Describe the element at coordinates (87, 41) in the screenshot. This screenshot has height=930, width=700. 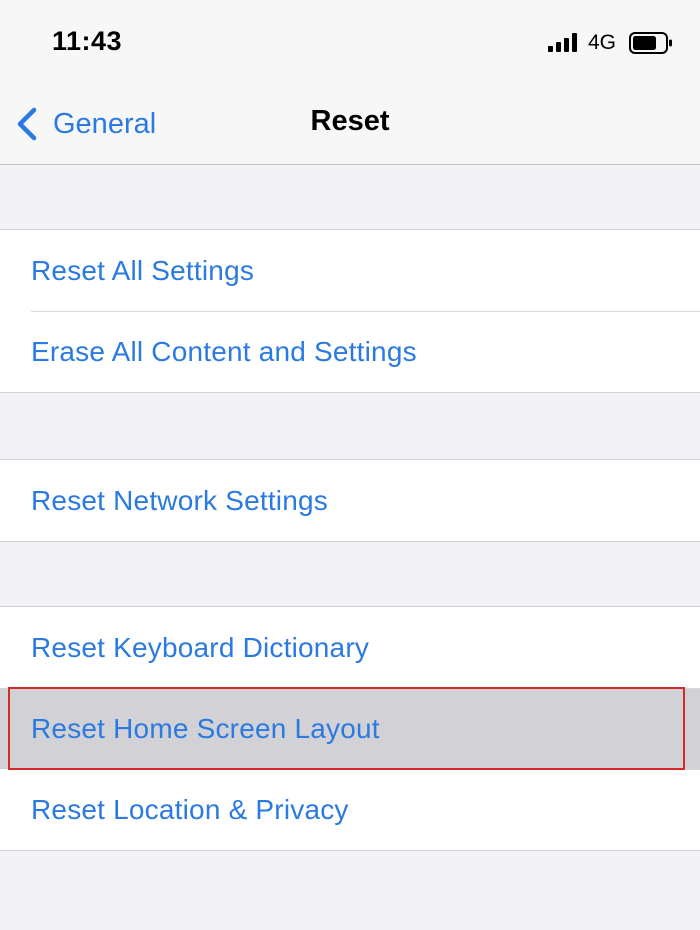
I see `status-time: 11:43` at that location.